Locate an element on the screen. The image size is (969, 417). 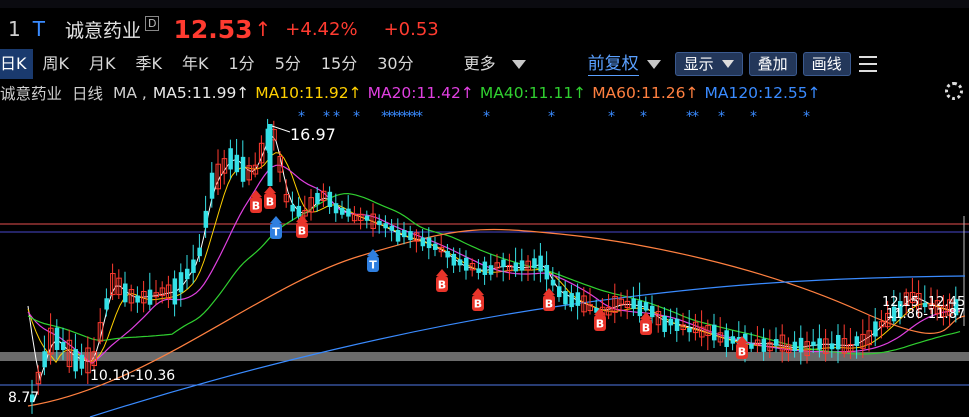
adjust-select: 前复权 is located at coordinates (613, 64).